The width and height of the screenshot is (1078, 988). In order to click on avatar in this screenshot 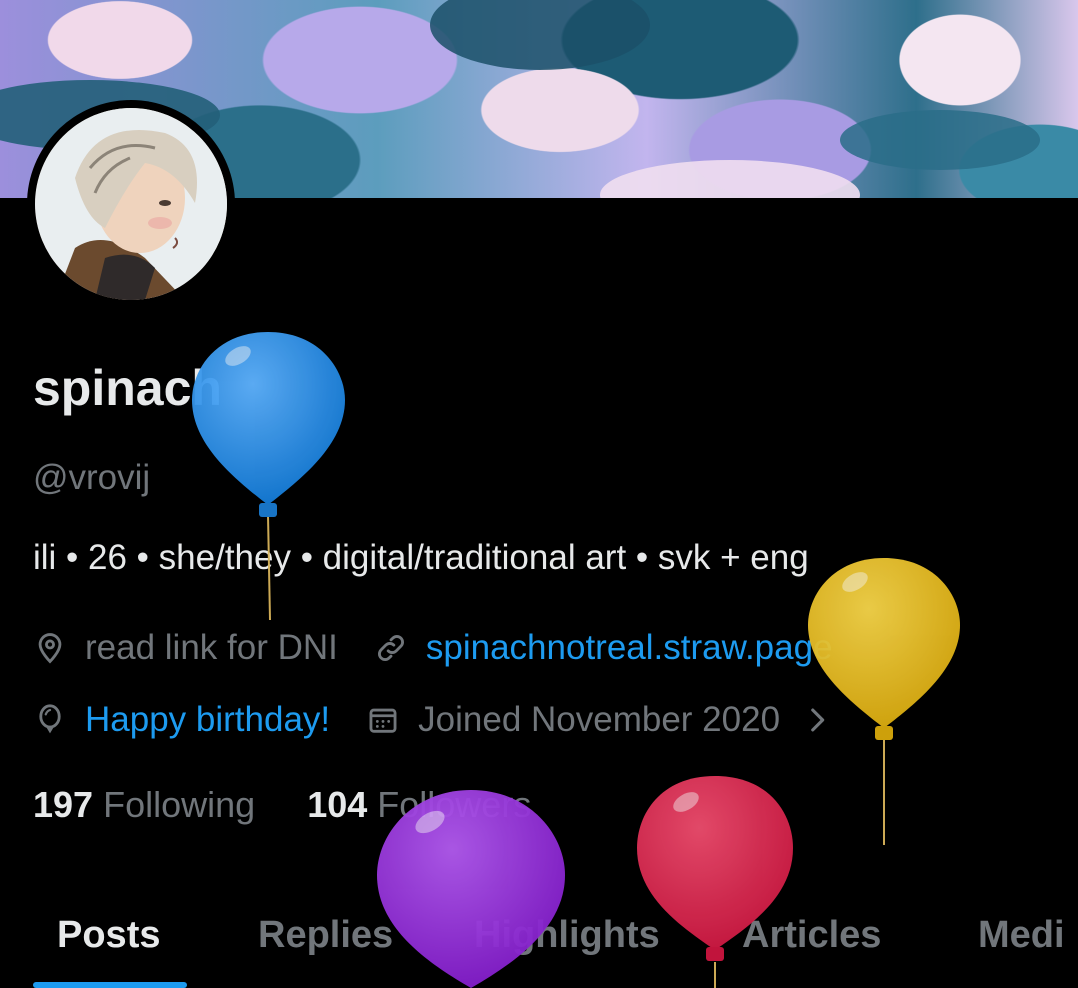, I will do `click(131, 204)`.